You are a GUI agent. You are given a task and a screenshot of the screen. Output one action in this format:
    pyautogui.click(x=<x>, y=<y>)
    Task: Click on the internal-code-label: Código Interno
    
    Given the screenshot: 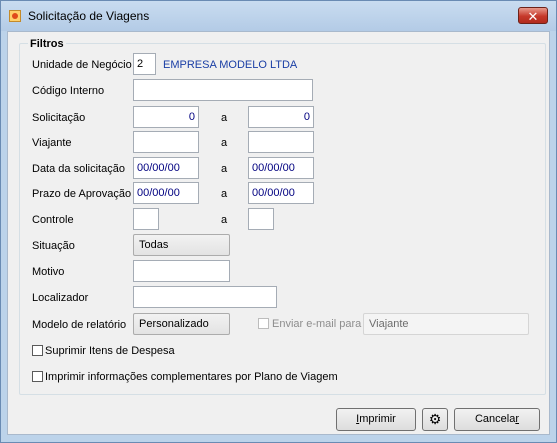 What is the action you would take?
    pyautogui.click(x=68, y=91)
    